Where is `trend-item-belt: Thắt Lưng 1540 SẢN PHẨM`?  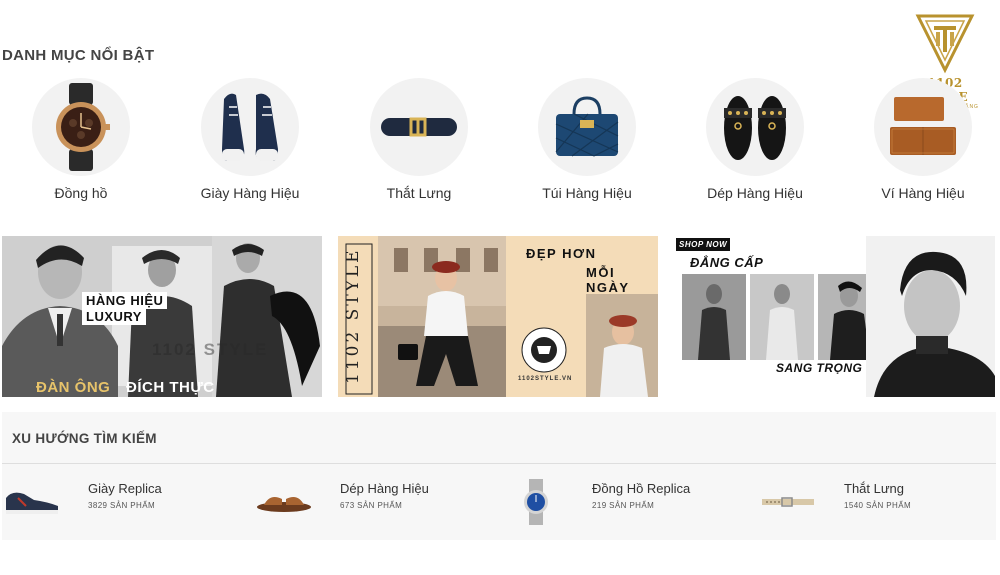 trend-item-belt: Thắt Lưng 1540 SẢN PHẨM is located at coordinates (879, 502).